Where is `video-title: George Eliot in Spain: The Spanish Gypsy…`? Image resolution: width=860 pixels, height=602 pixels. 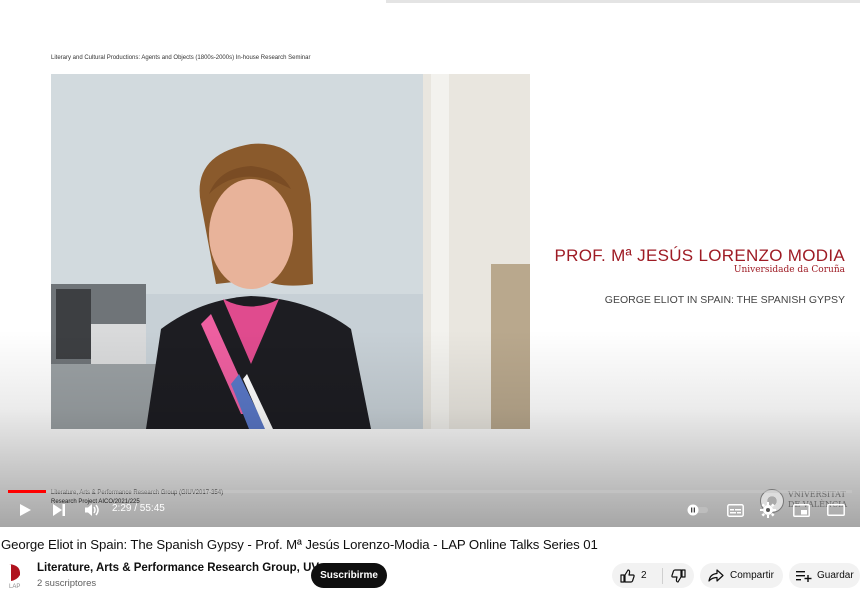
video-title: George Eliot in Spain: The Spanish Gypsy… is located at coordinates (299, 544).